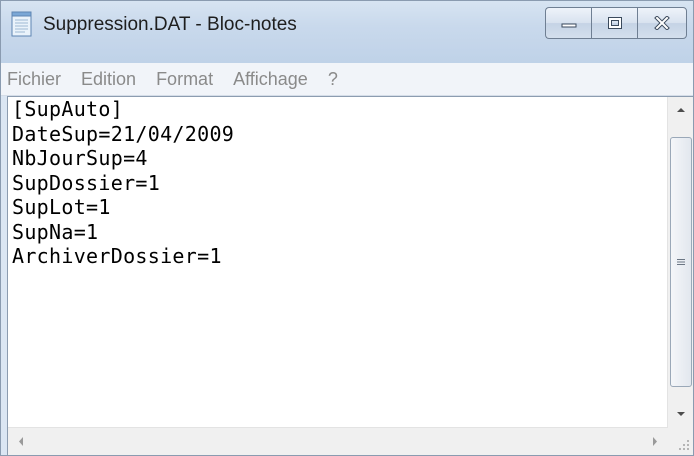  I want to click on minimize-button, so click(568, 23).